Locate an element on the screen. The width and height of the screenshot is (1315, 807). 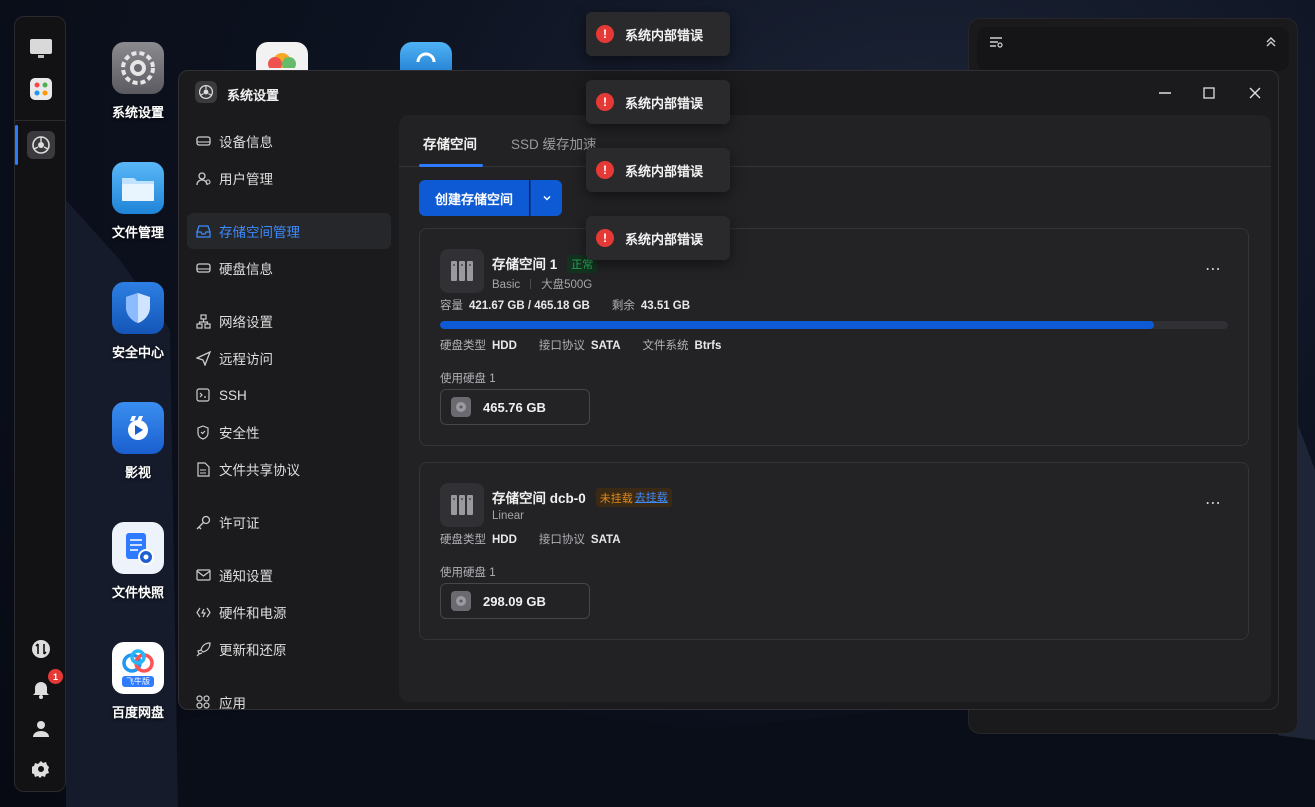
disk-size: 465.76 GB is located at coordinates (514, 407).